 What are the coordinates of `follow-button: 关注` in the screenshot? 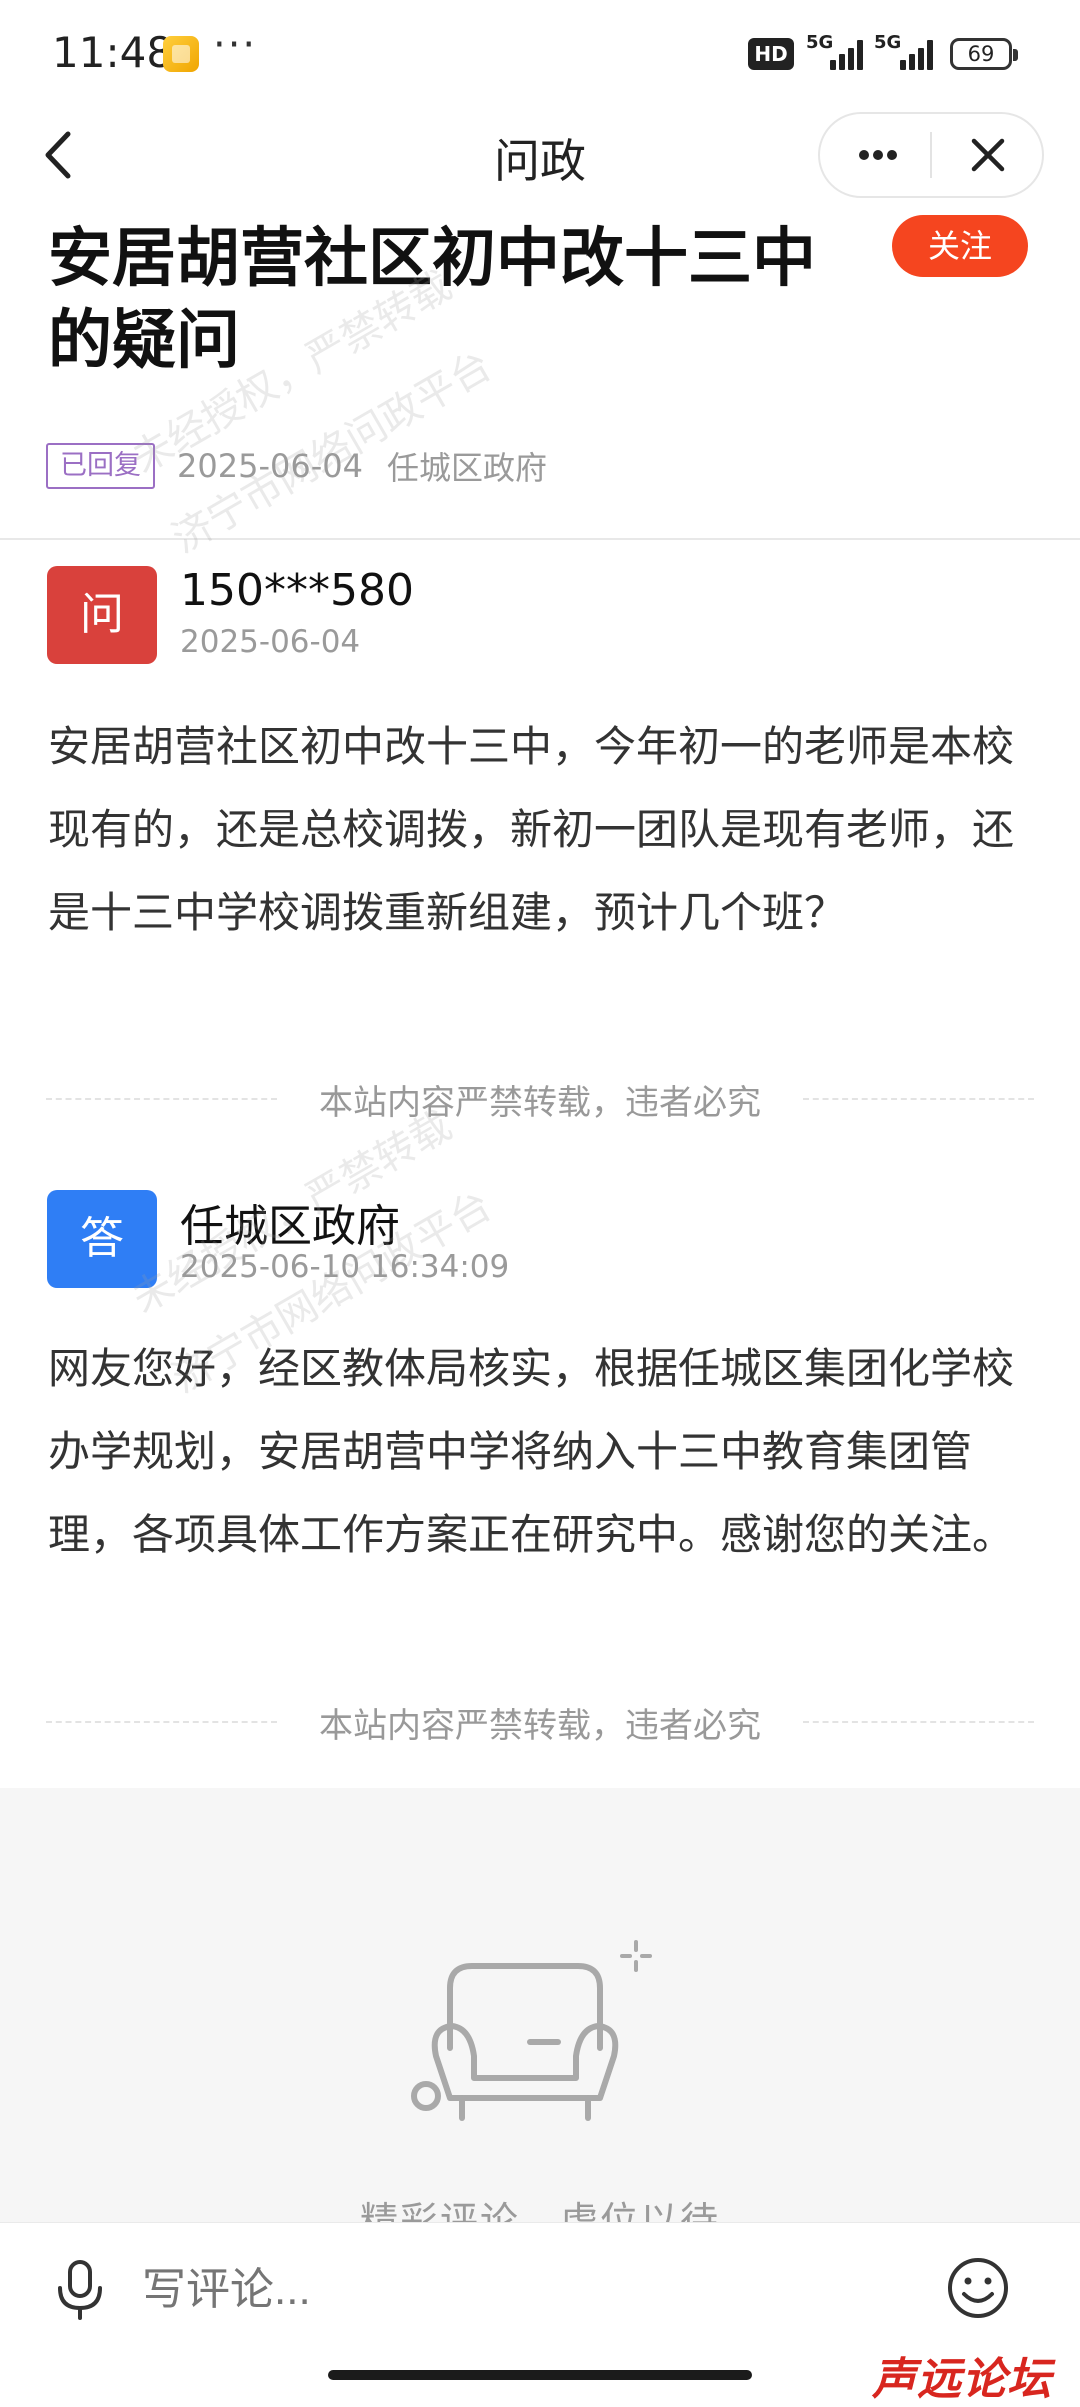 It's located at (960, 246).